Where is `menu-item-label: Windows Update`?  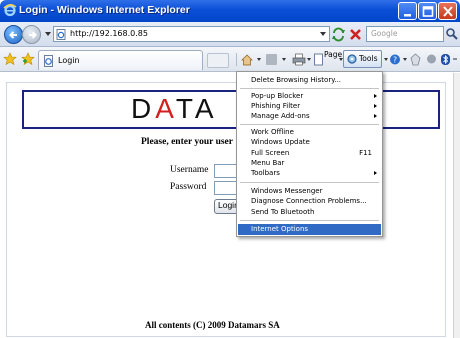
menu-item-label: Windows Update is located at coordinates (280, 142).